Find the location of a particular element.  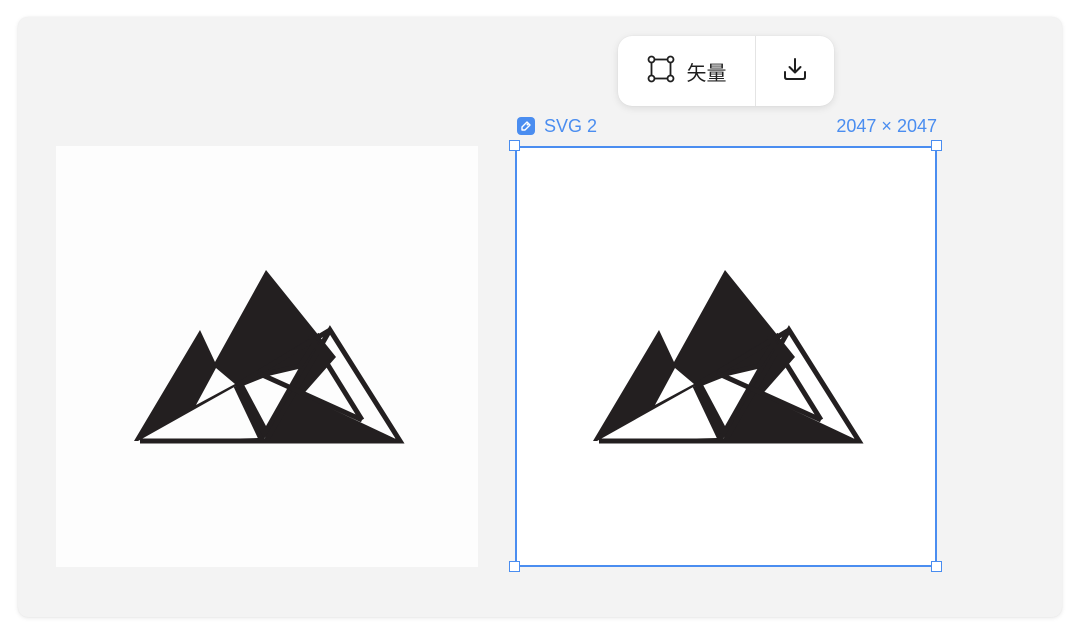

frame-name-label: SVG 2 is located at coordinates (557, 126).